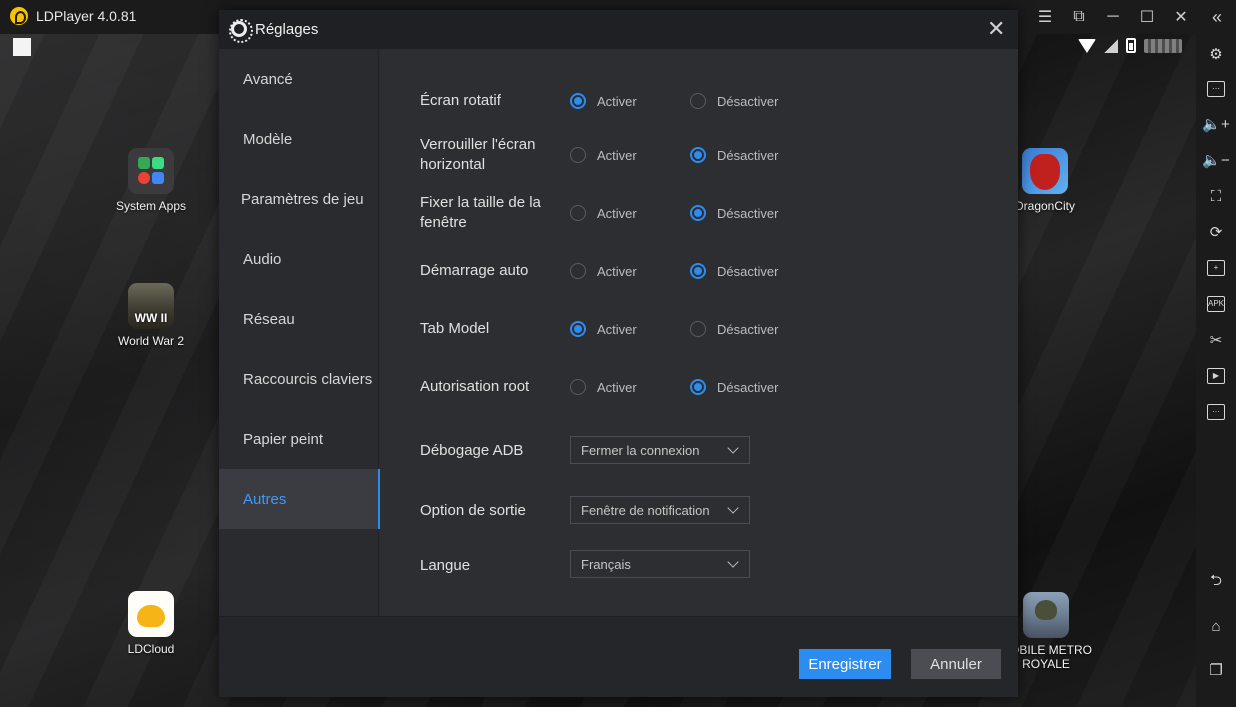  I want to click on nav-item-audio: Audio, so click(300, 259).